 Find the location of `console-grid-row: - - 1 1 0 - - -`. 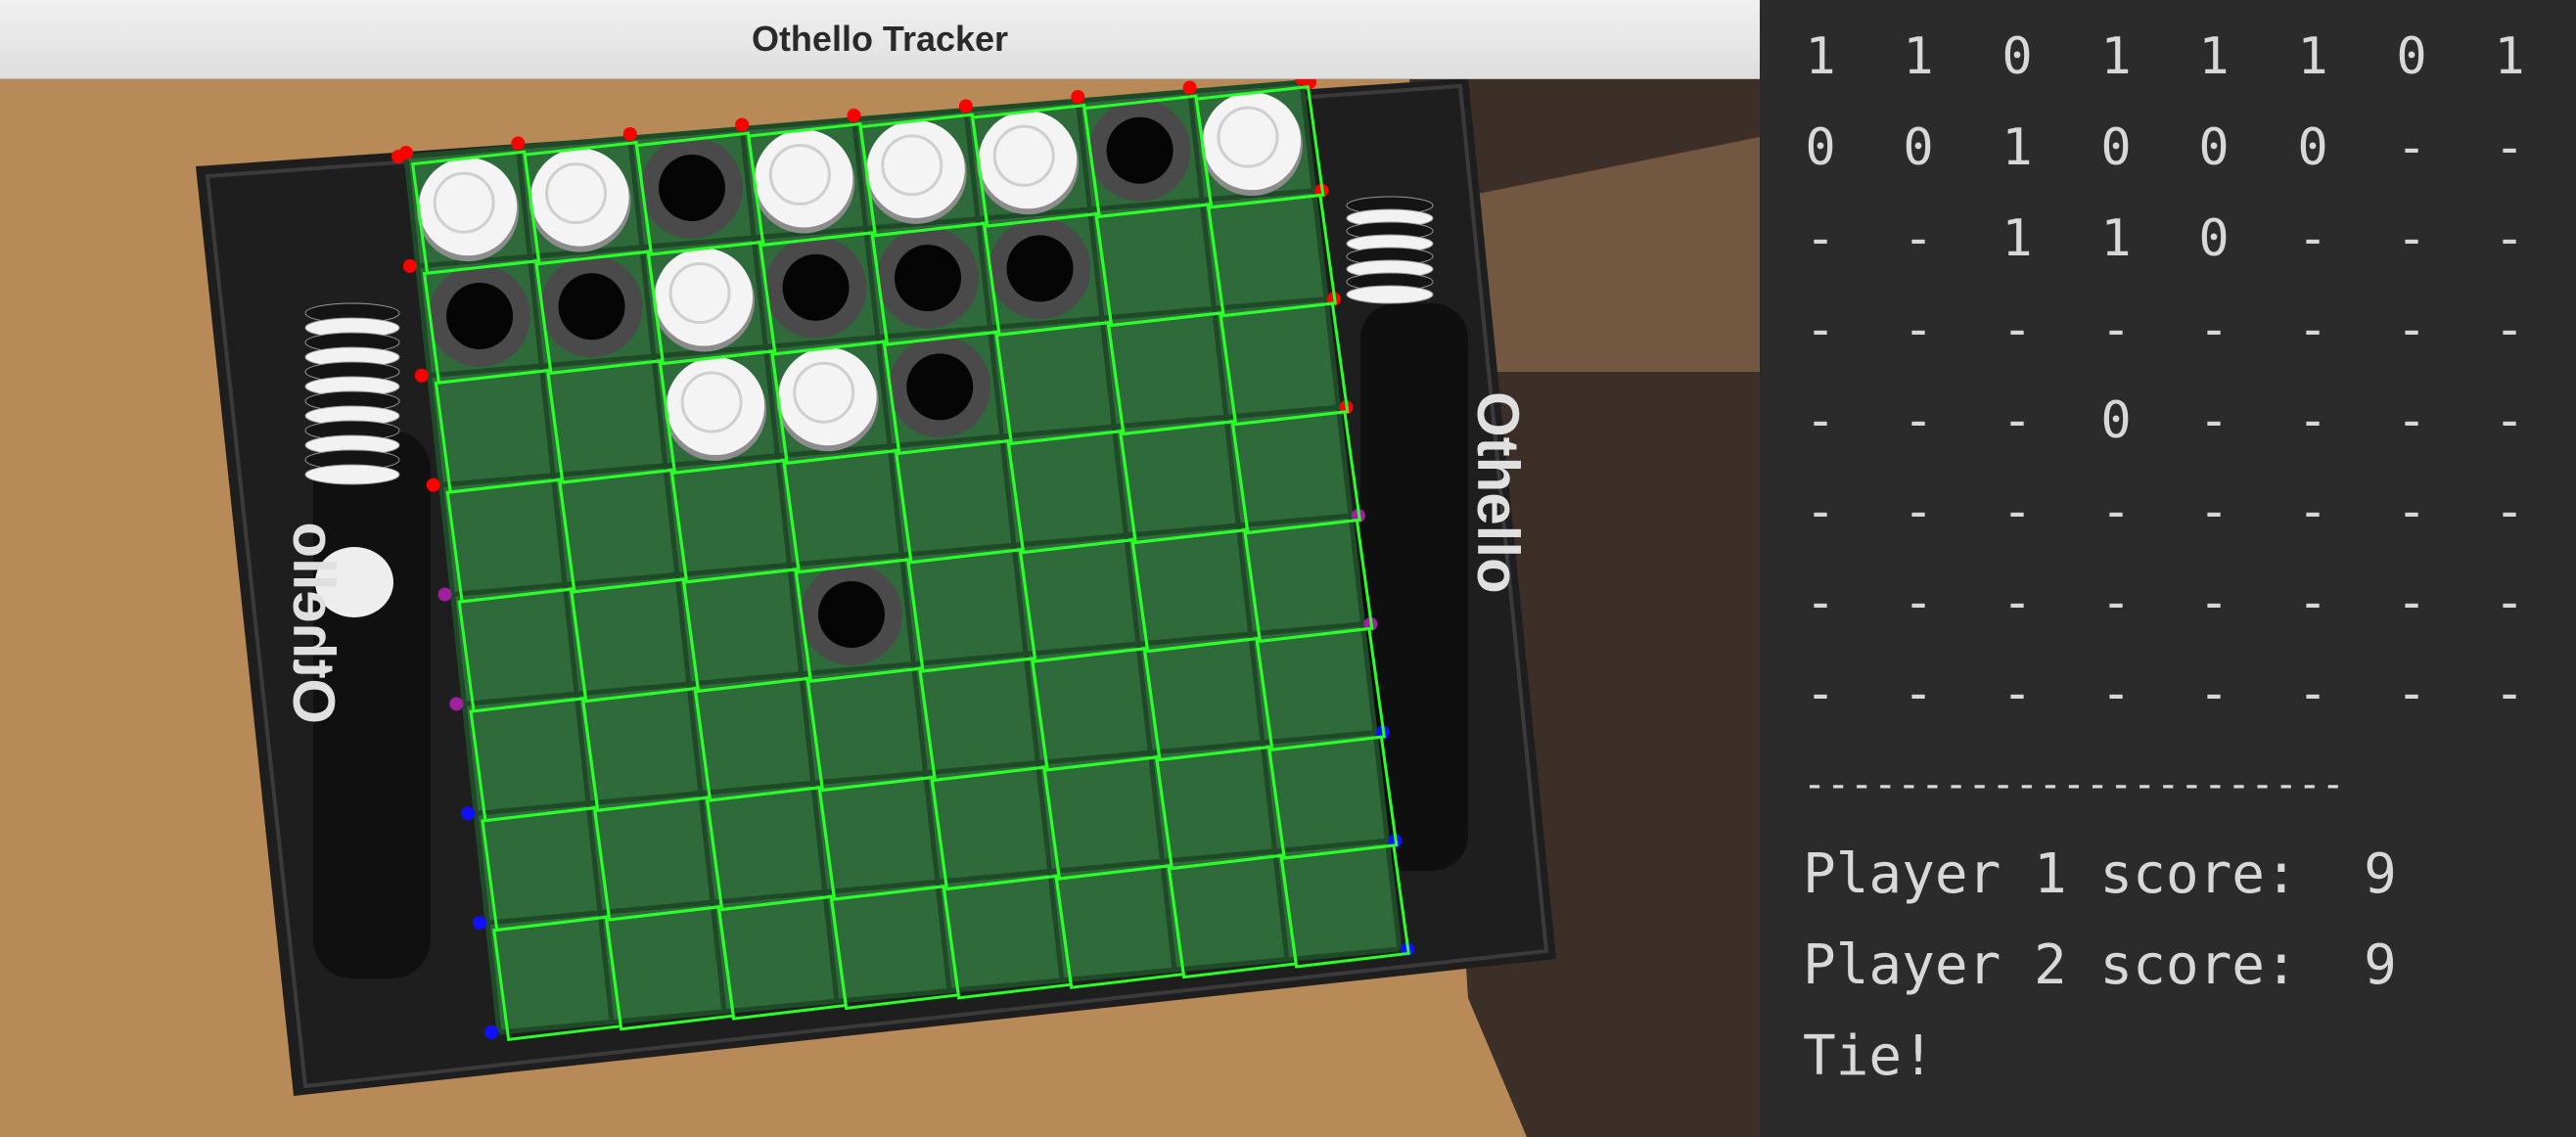

console-grid-row: - - 1 1 0 - - - is located at coordinates (2168, 238).